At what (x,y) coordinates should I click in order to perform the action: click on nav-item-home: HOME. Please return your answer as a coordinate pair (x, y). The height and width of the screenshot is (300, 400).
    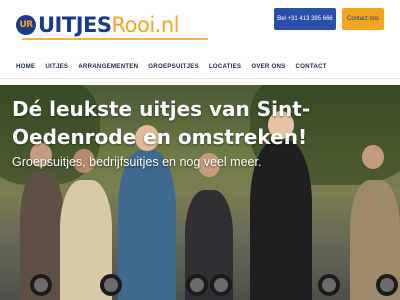
    Looking at the image, I should click on (25, 66).